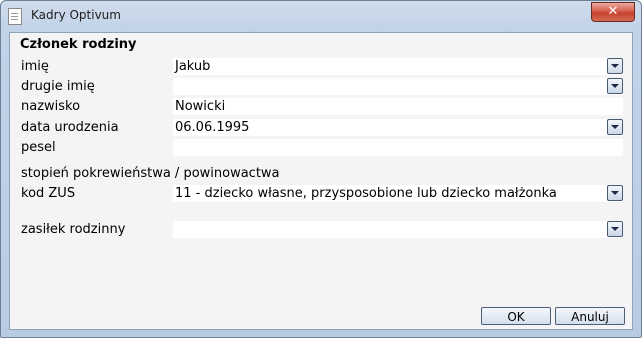  What do you see at coordinates (15, 16) in the screenshot?
I see `document-icon` at bounding box center [15, 16].